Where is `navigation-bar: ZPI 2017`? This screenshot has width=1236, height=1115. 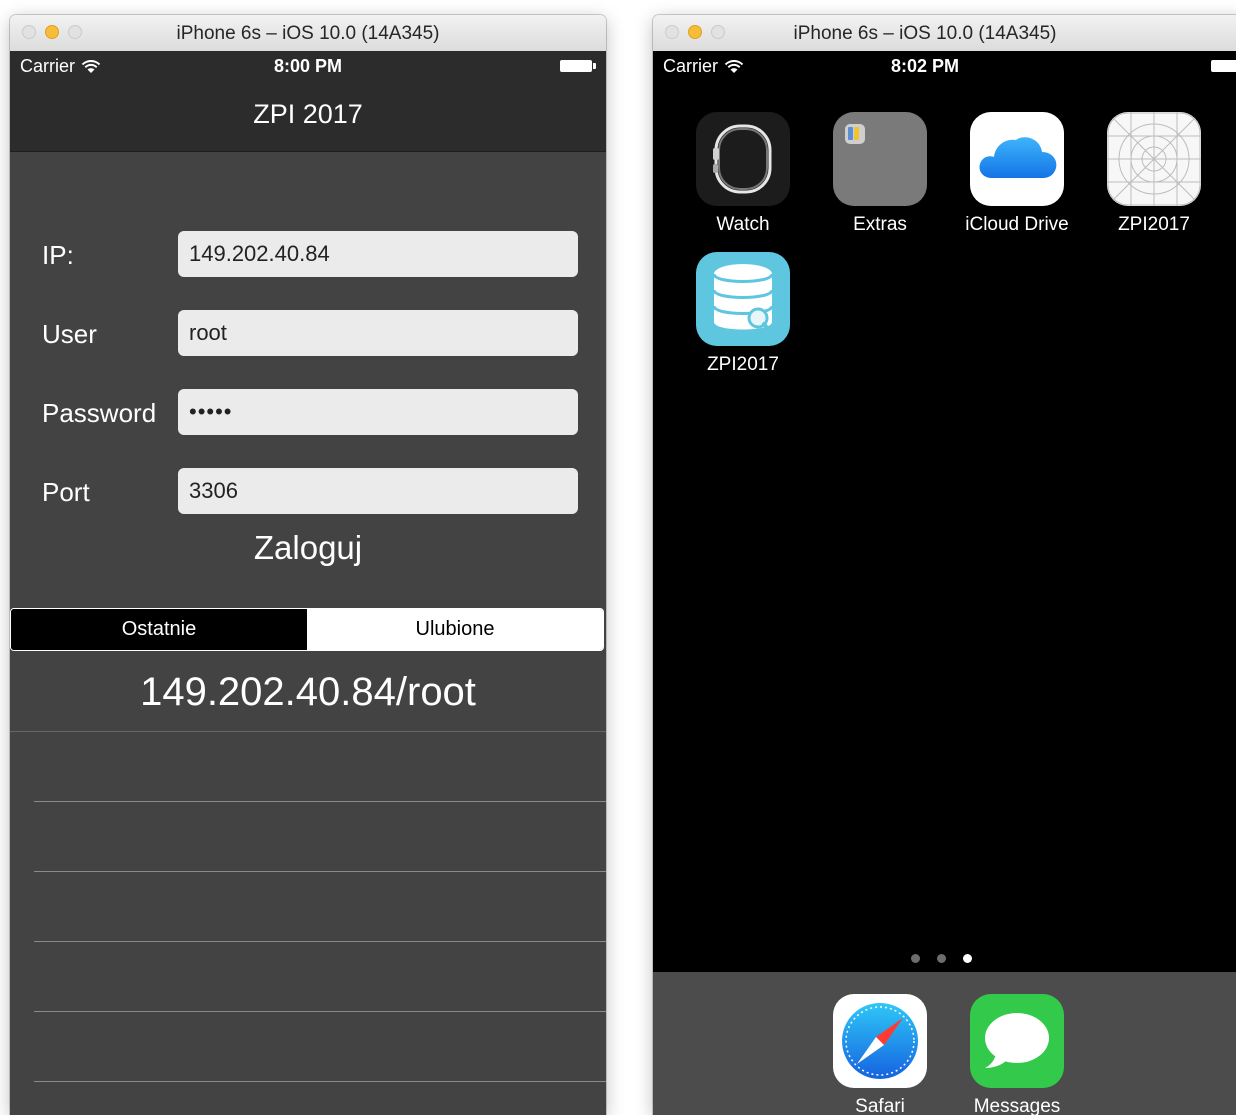
navigation-bar: ZPI 2017 is located at coordinates (308, 116).